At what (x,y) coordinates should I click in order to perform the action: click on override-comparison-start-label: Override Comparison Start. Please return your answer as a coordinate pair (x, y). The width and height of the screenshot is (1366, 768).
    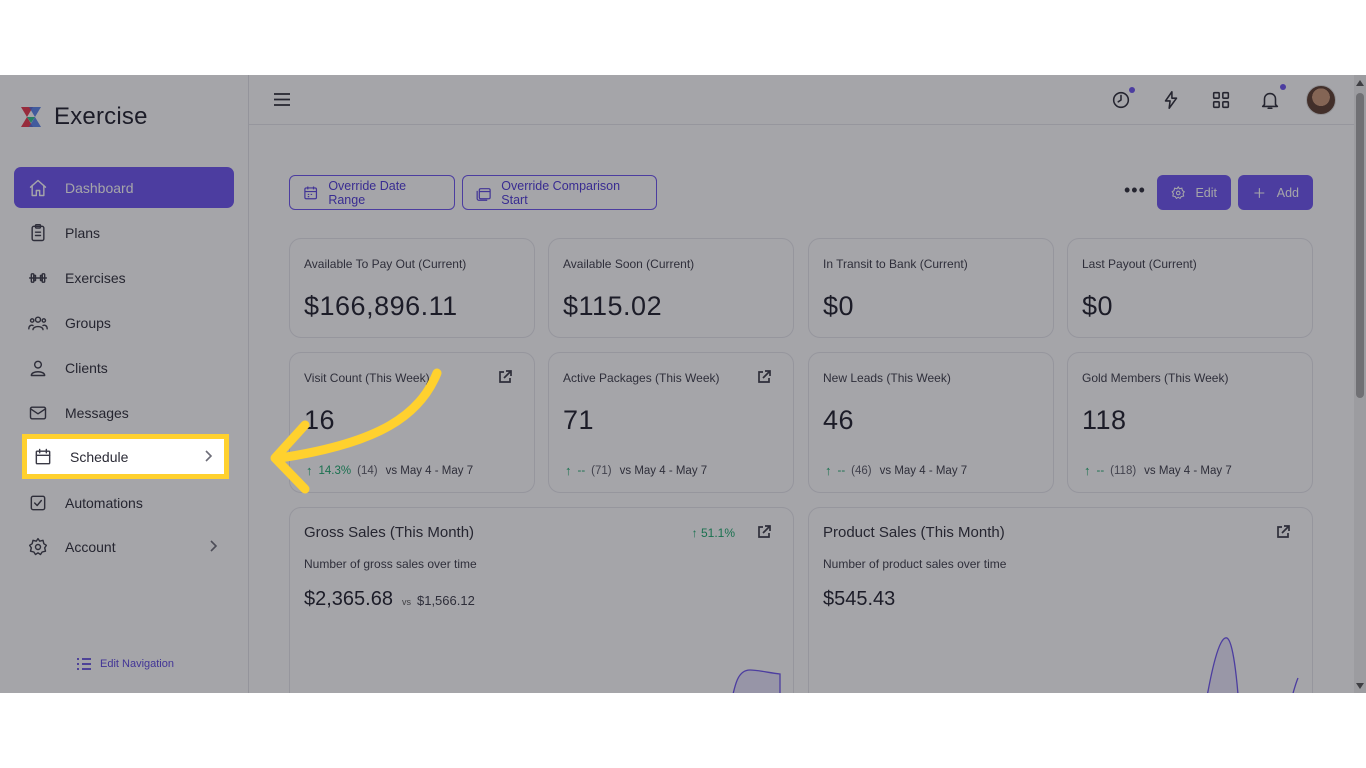
    Looking at the image, I should click on (561, 192).